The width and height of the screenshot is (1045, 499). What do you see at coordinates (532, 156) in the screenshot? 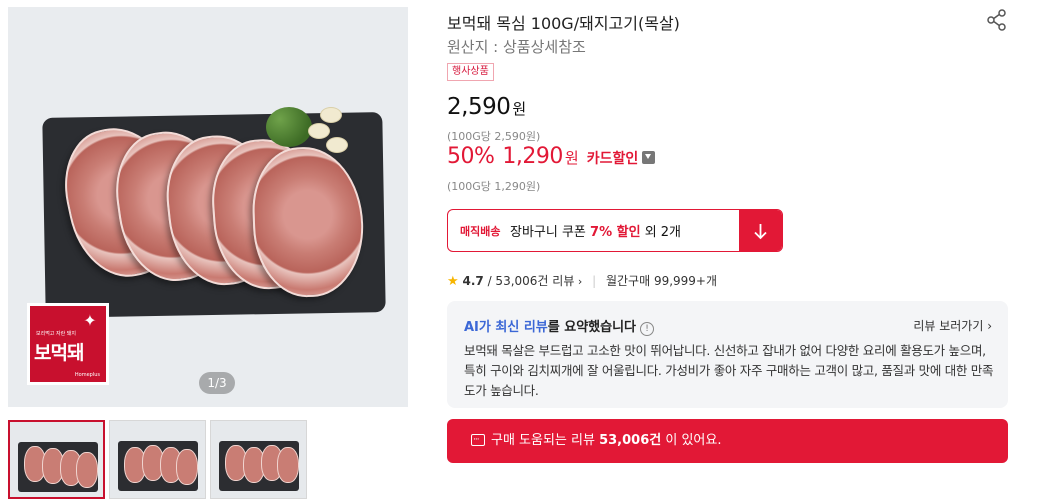
I see `sale-price: 1,290` at bounding box center [532, 156].